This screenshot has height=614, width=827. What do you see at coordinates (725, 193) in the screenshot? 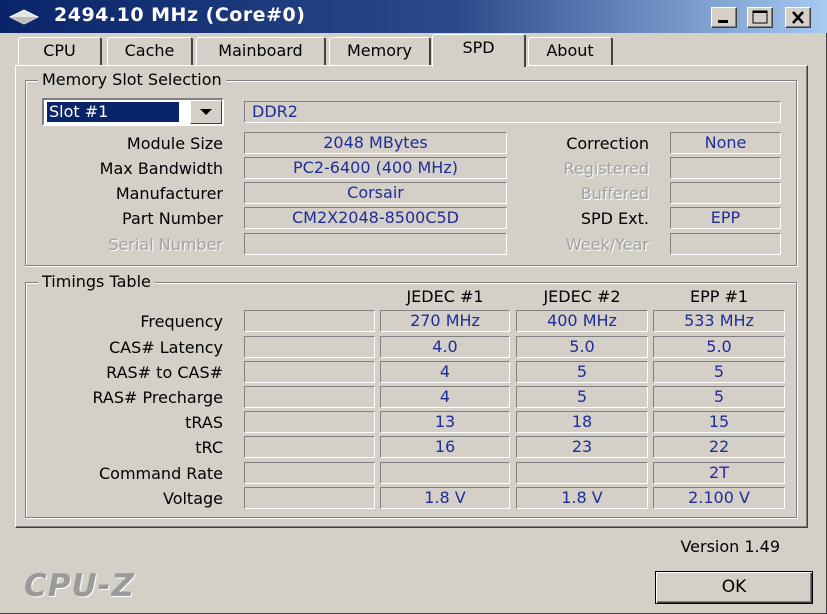
I see `buffered-value` at bounding box center [725, 193].